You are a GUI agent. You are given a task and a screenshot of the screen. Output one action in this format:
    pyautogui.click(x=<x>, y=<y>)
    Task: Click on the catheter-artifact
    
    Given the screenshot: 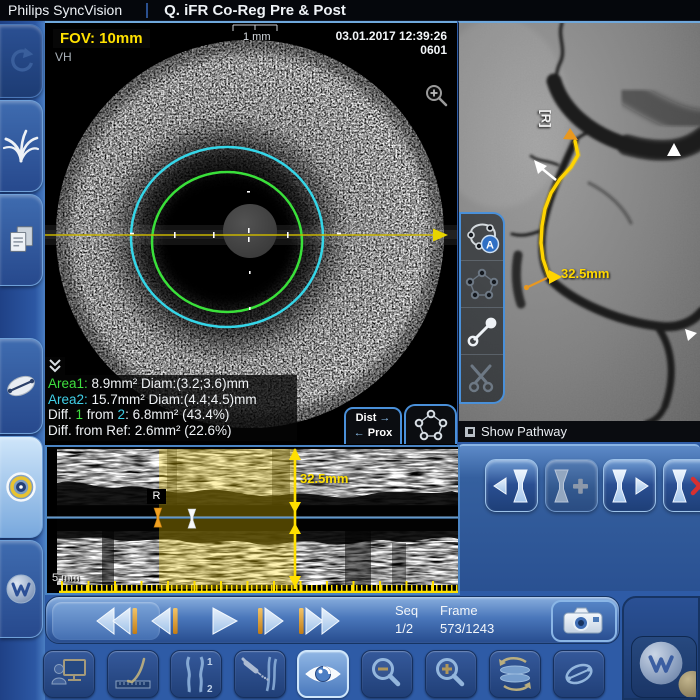 What is the action you would take?
    pyautogui.click(x=250, y=231)
    